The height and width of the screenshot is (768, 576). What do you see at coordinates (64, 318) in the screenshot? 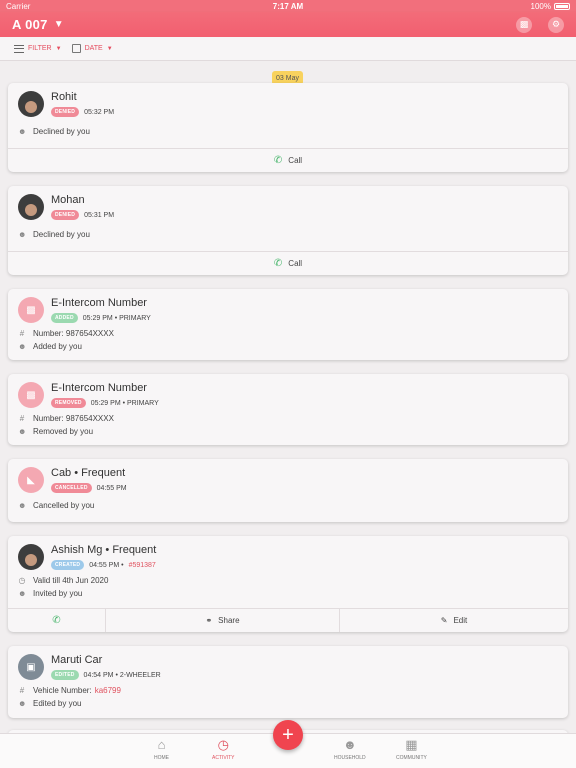
I see `status-badge: ADDED` at bounding box center [64, 318].